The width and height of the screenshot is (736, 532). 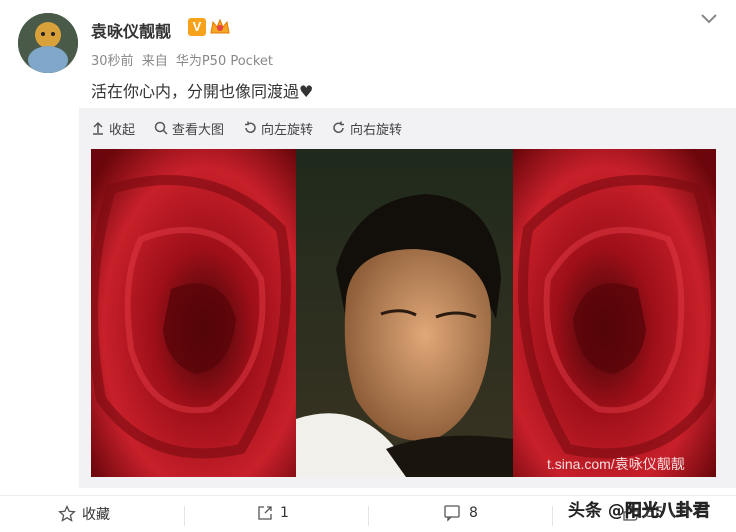 I want to click on comment-icon, so click(x=452, y=513).